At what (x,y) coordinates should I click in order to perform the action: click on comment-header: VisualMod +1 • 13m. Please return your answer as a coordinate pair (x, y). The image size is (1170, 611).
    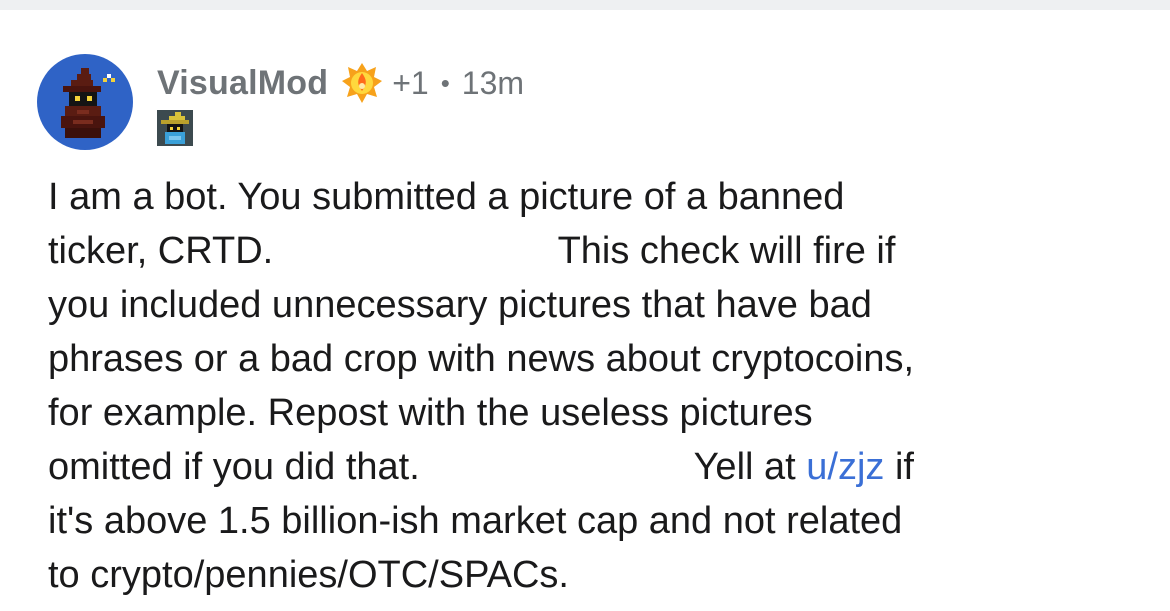
    Looking at the image, I should click on (340, 83).